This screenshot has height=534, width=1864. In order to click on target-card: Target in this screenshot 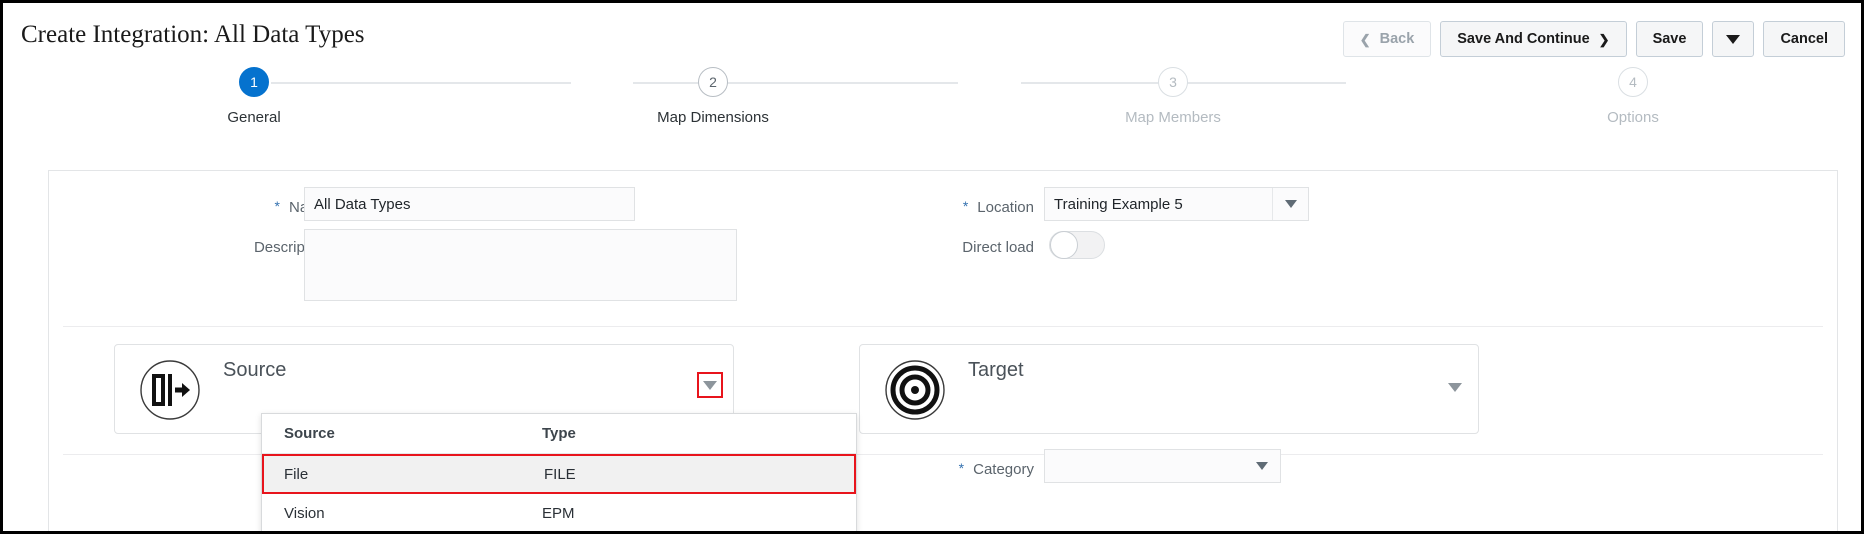, I will do `click(1169, 389)`.